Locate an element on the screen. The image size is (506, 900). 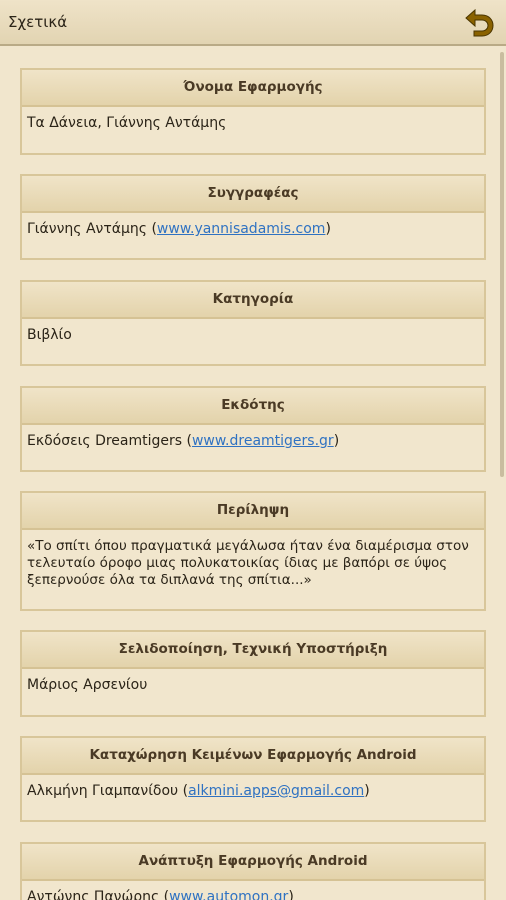
app-bar: Σχετικά is located at coordinates (253, 23).